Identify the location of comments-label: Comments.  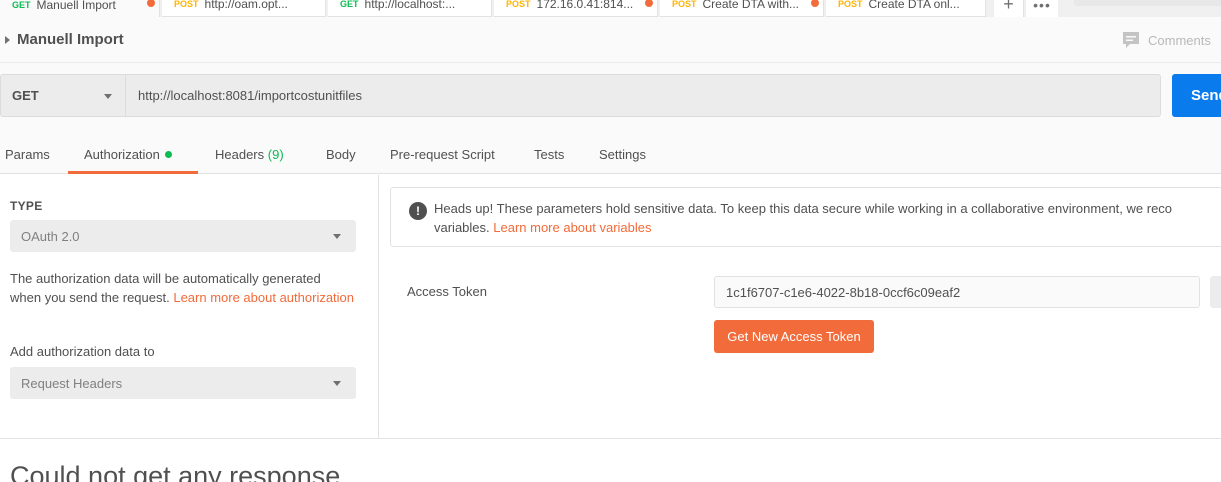
(1179, 40).